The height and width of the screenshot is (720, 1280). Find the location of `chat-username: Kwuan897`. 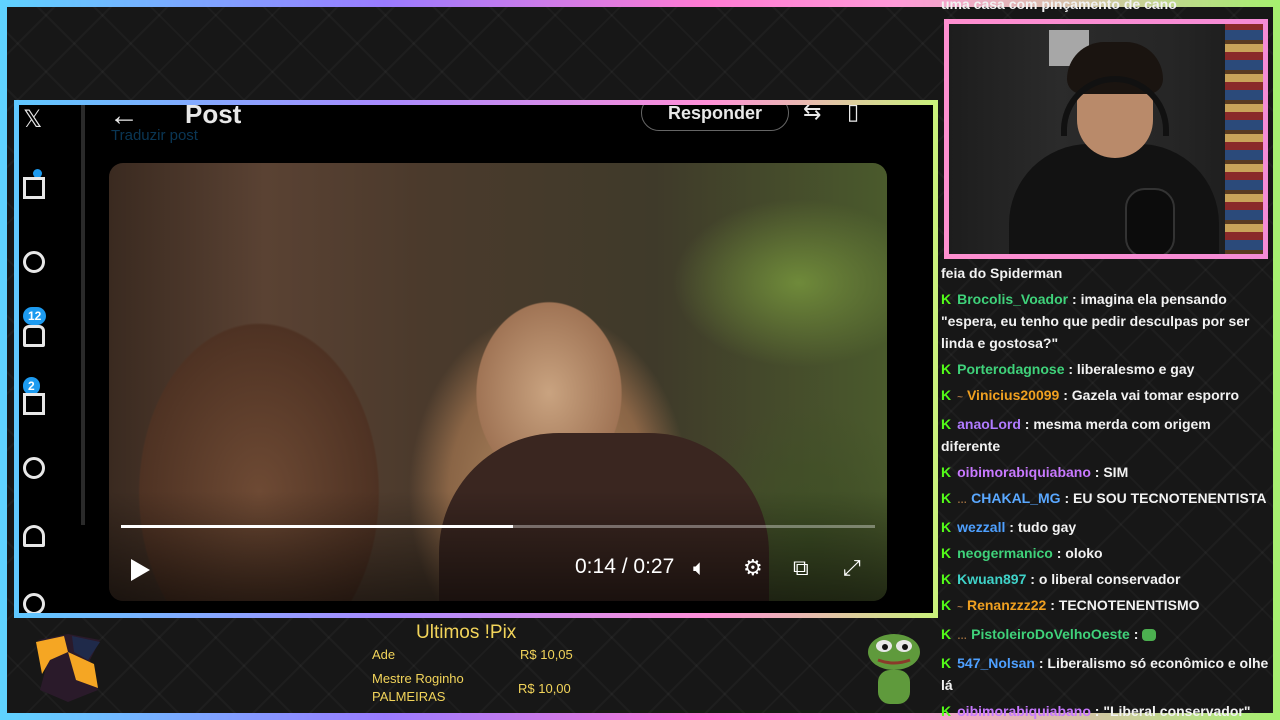

chat-username: Kwuan897 is located at coordinates (991, 579).